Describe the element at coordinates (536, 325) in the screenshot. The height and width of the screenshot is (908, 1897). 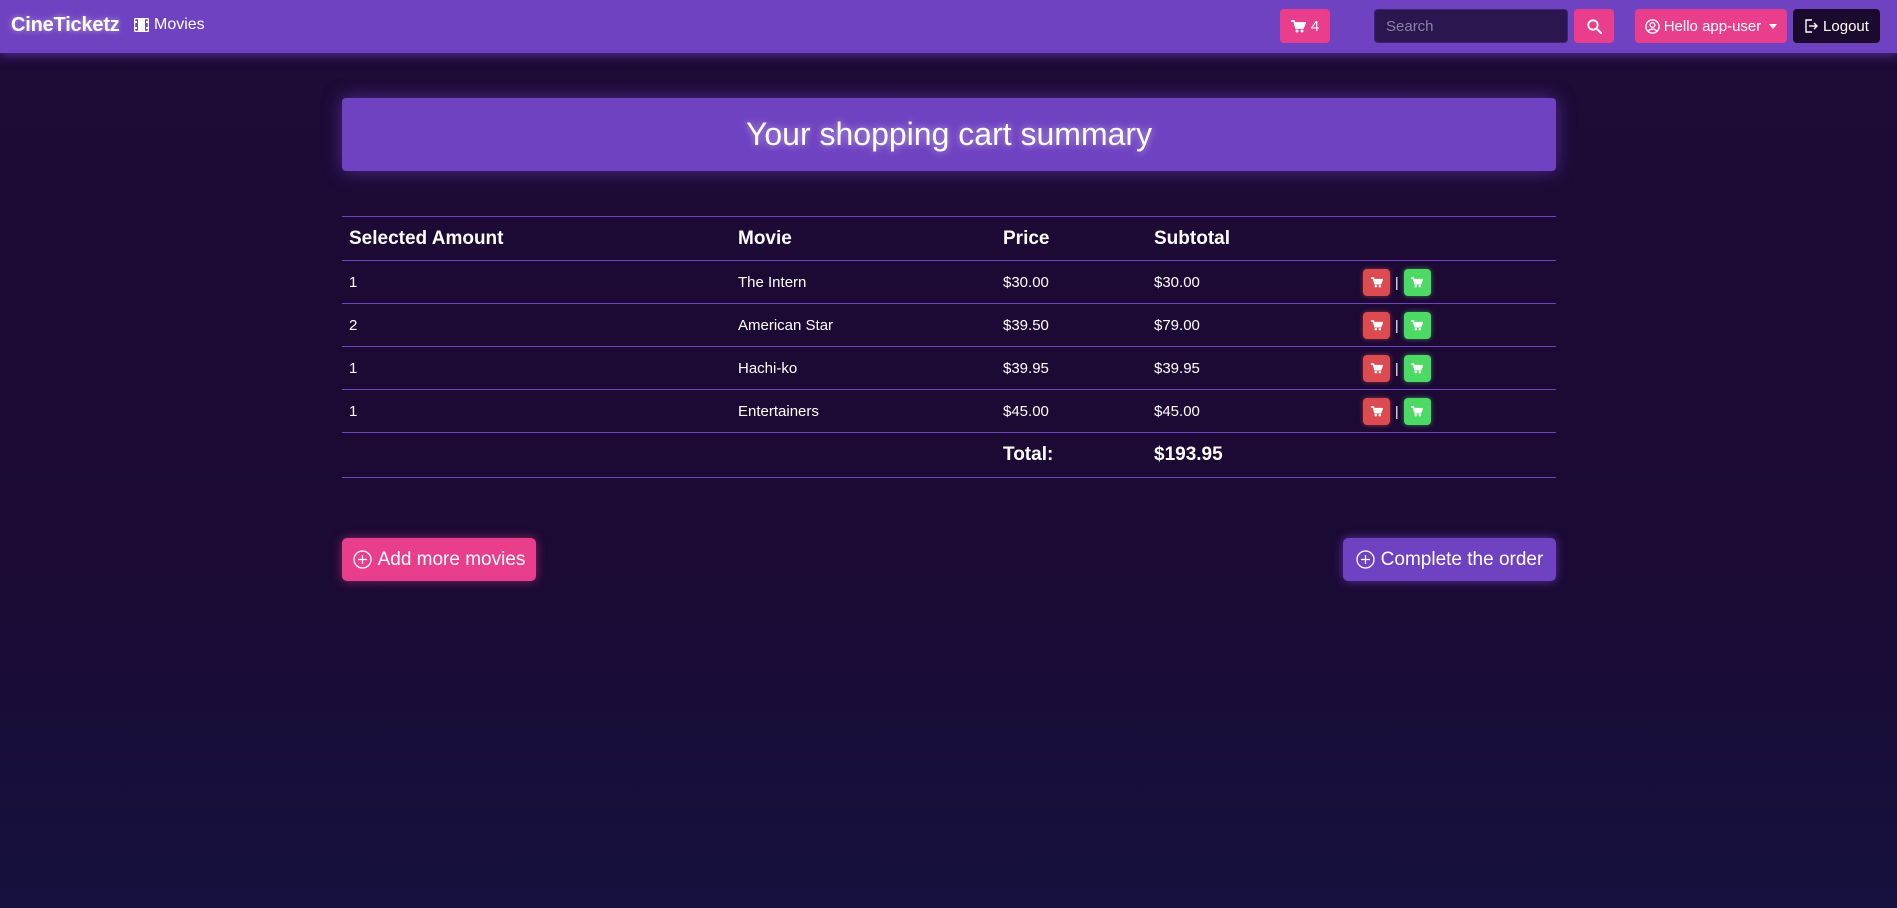
I see `cell-amount: 2` at that location.